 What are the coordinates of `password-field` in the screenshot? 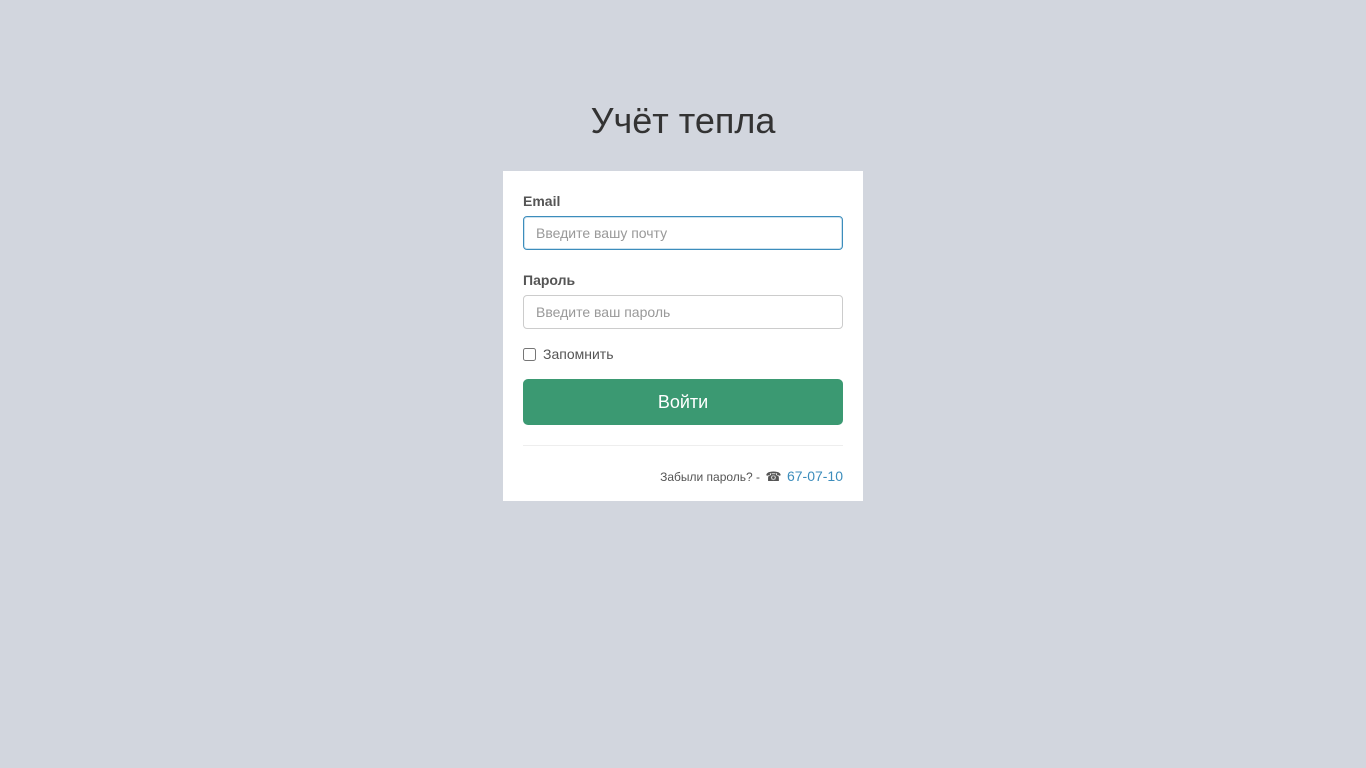 It's located at (683, 312).